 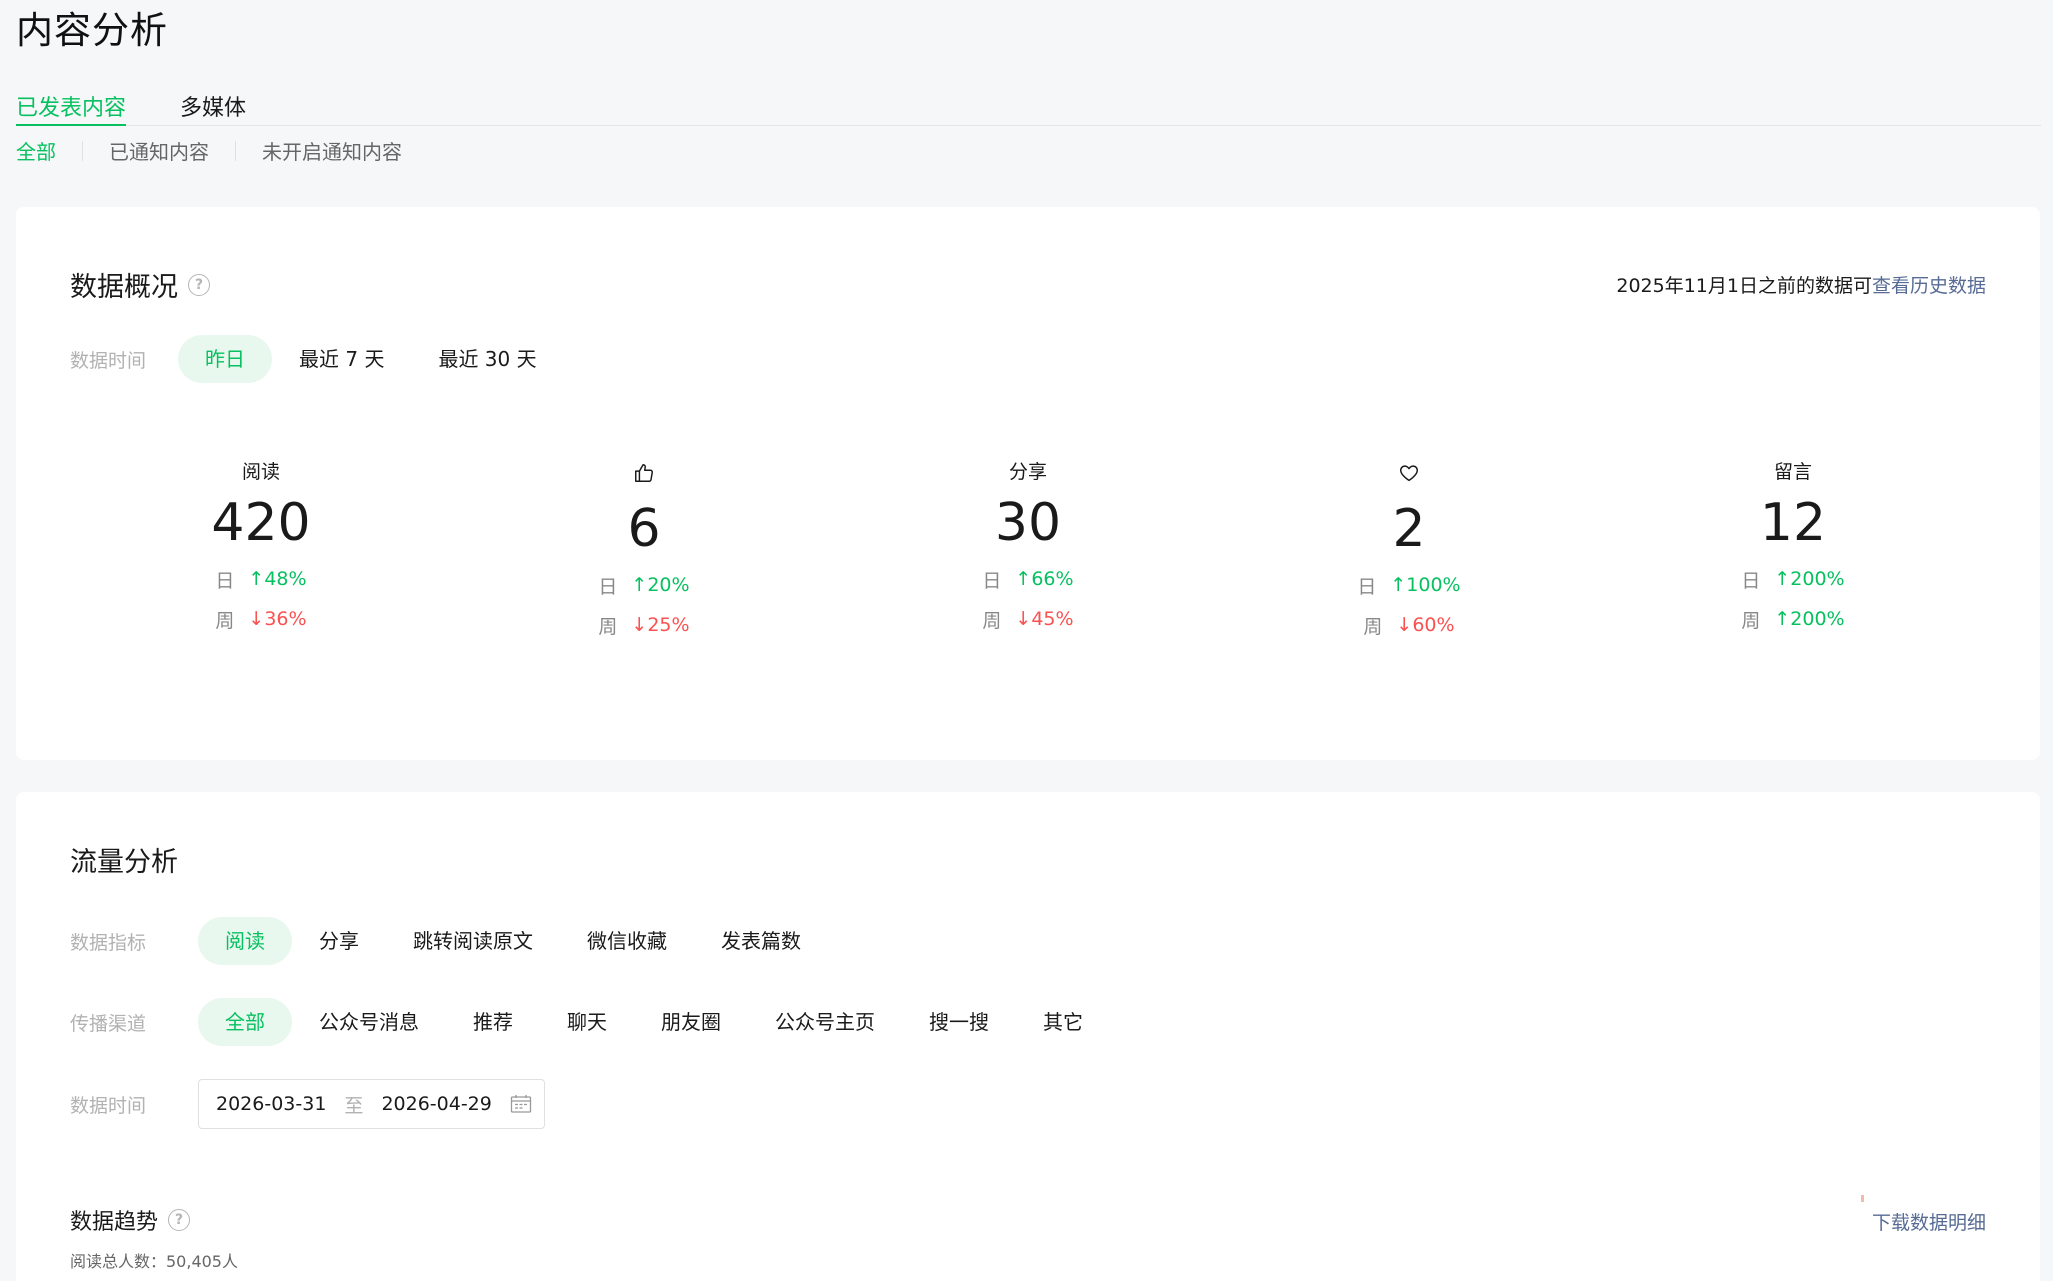 I want to click on day-change-value: ↑200%, so click(x=1809, y=579).